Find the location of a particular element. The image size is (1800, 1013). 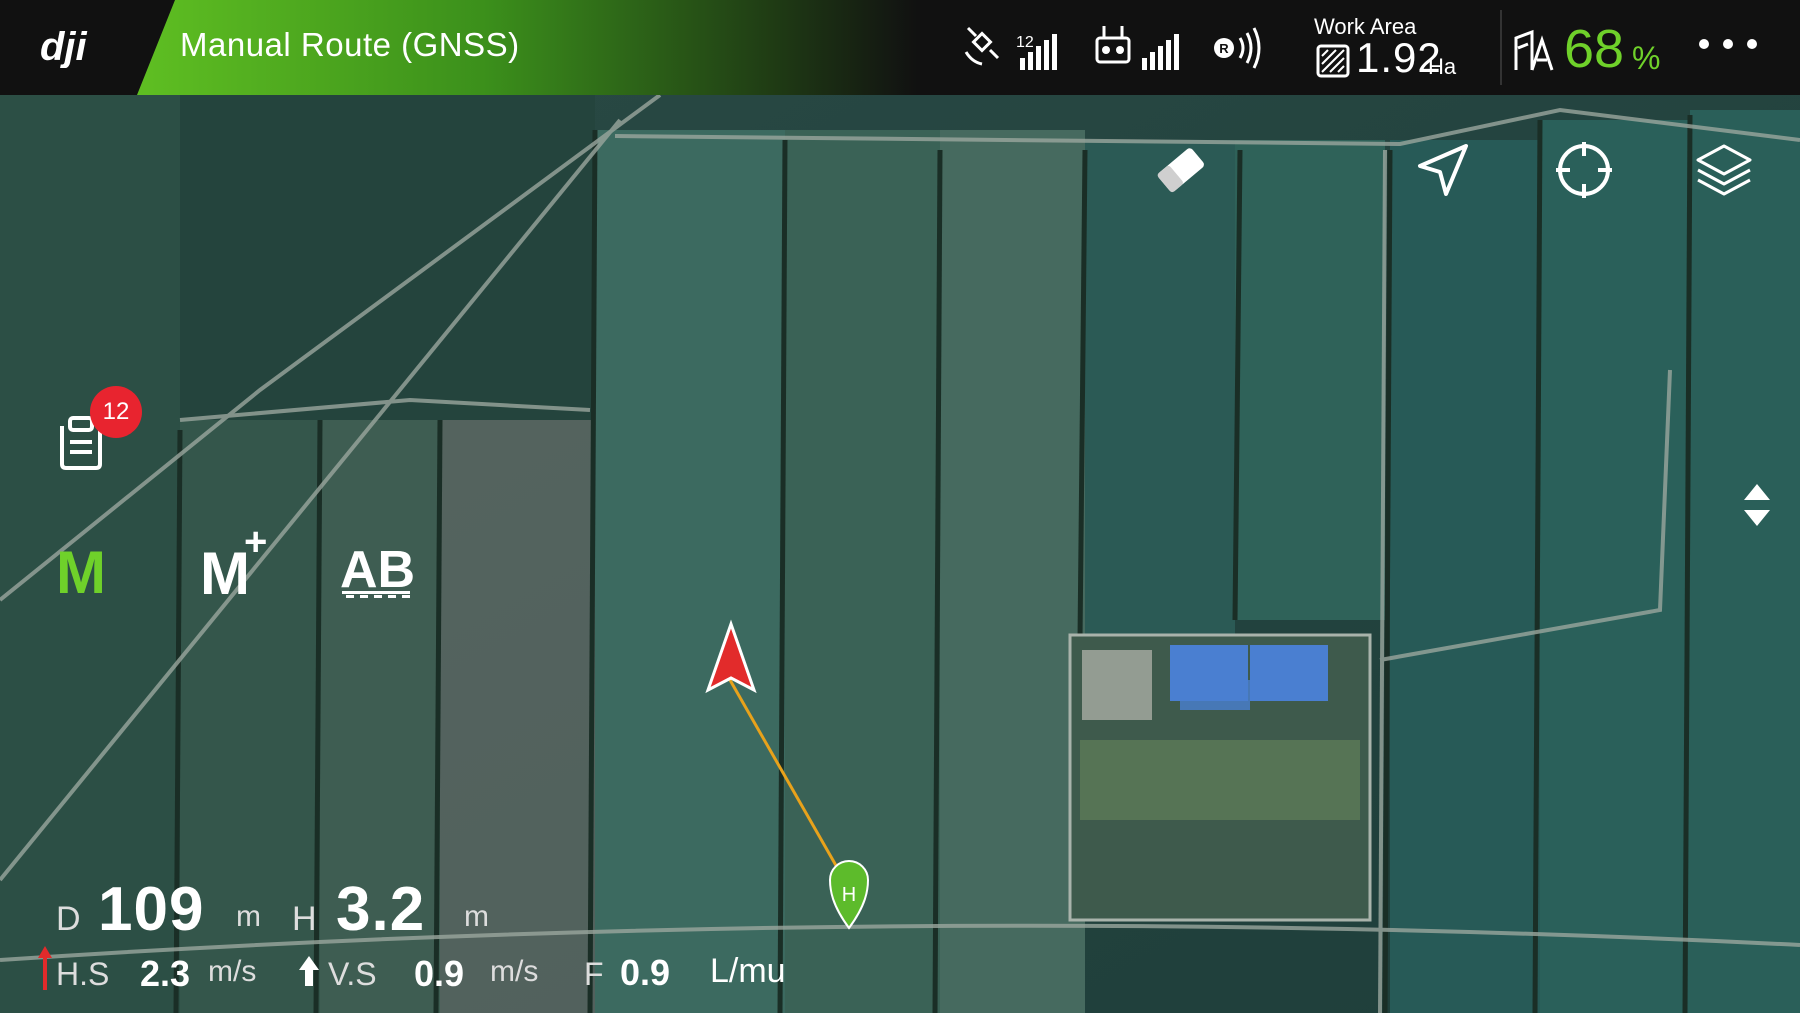

h-speed-label: H.S is located at coordinates (83, 974).